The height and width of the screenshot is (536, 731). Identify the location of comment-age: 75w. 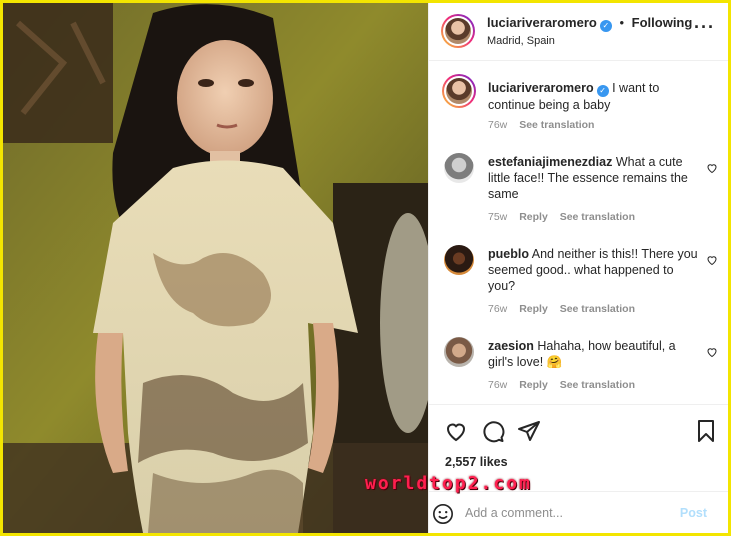
(498, 217).